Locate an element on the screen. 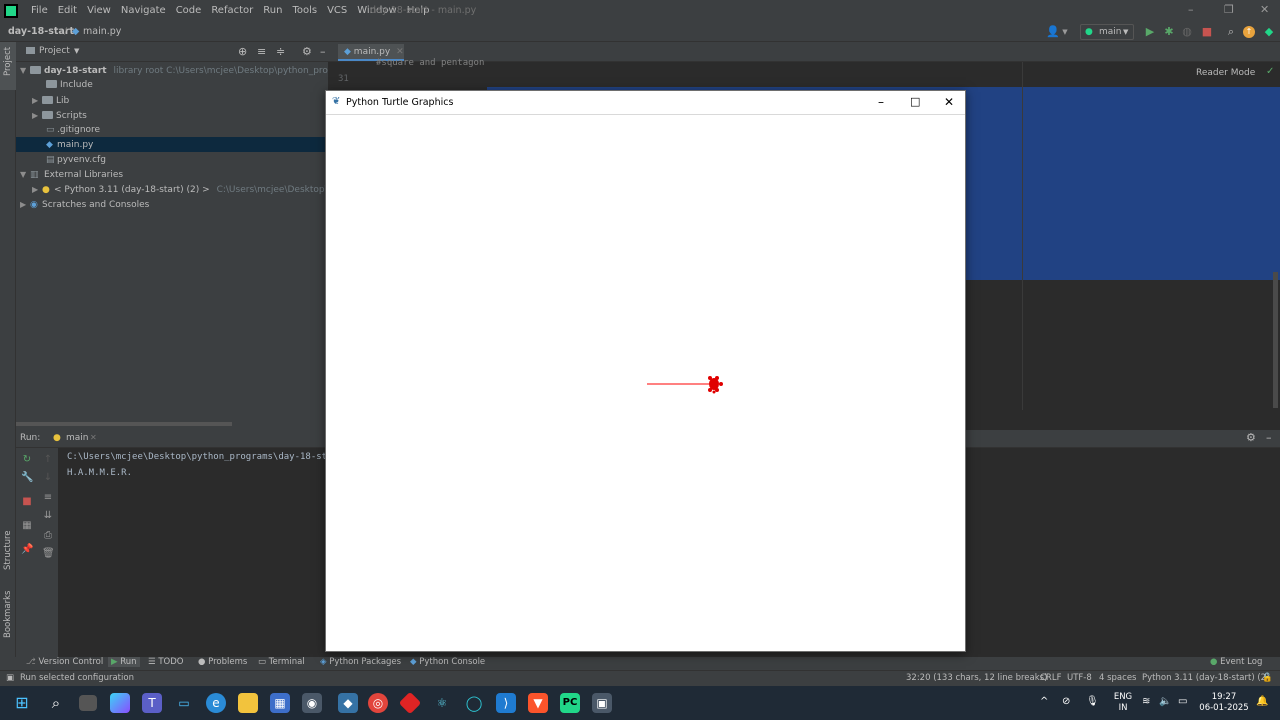 The height and width of the screenshot is (720, 1280). brave-icon: ▼ is located at coordinates (538, 703).